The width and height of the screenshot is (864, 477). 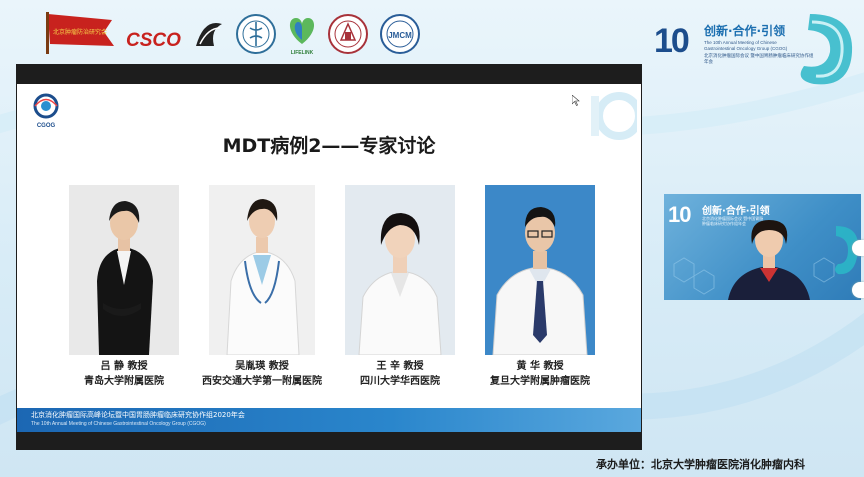 I want to click on slide-title: MDT病例2——专家讨论, so click(x=329, y=146).